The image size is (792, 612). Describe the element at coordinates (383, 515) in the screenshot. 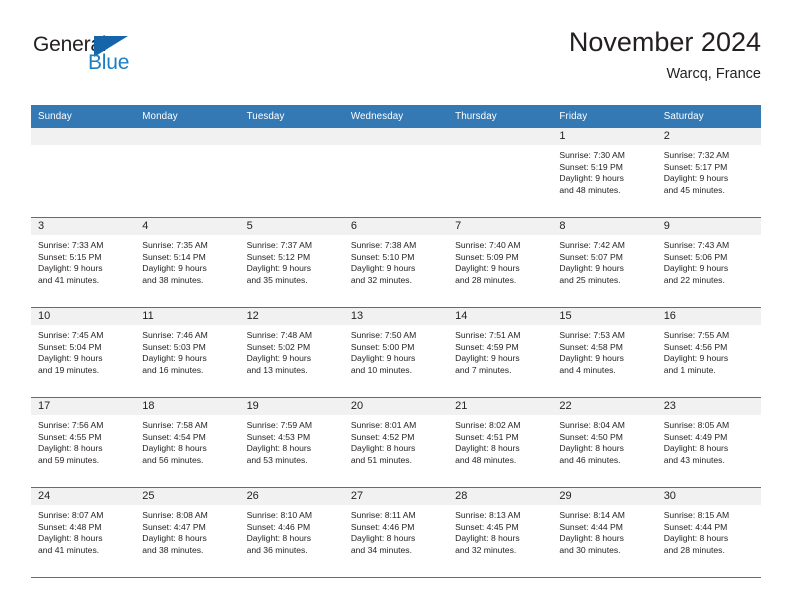

I see `sunrise-time: Sunrise: 8:11 AM` at that location.